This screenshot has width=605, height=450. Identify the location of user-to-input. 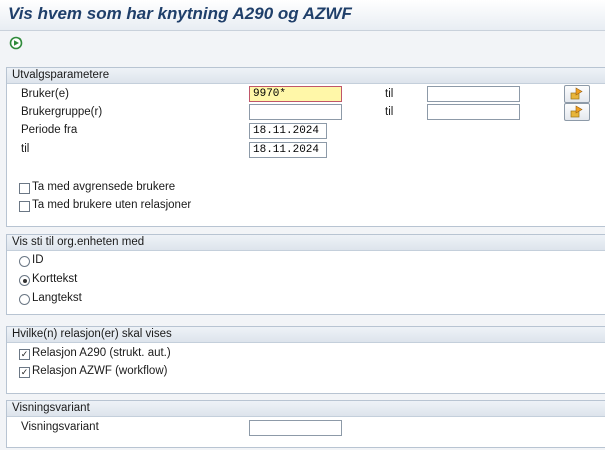
(473, 94).